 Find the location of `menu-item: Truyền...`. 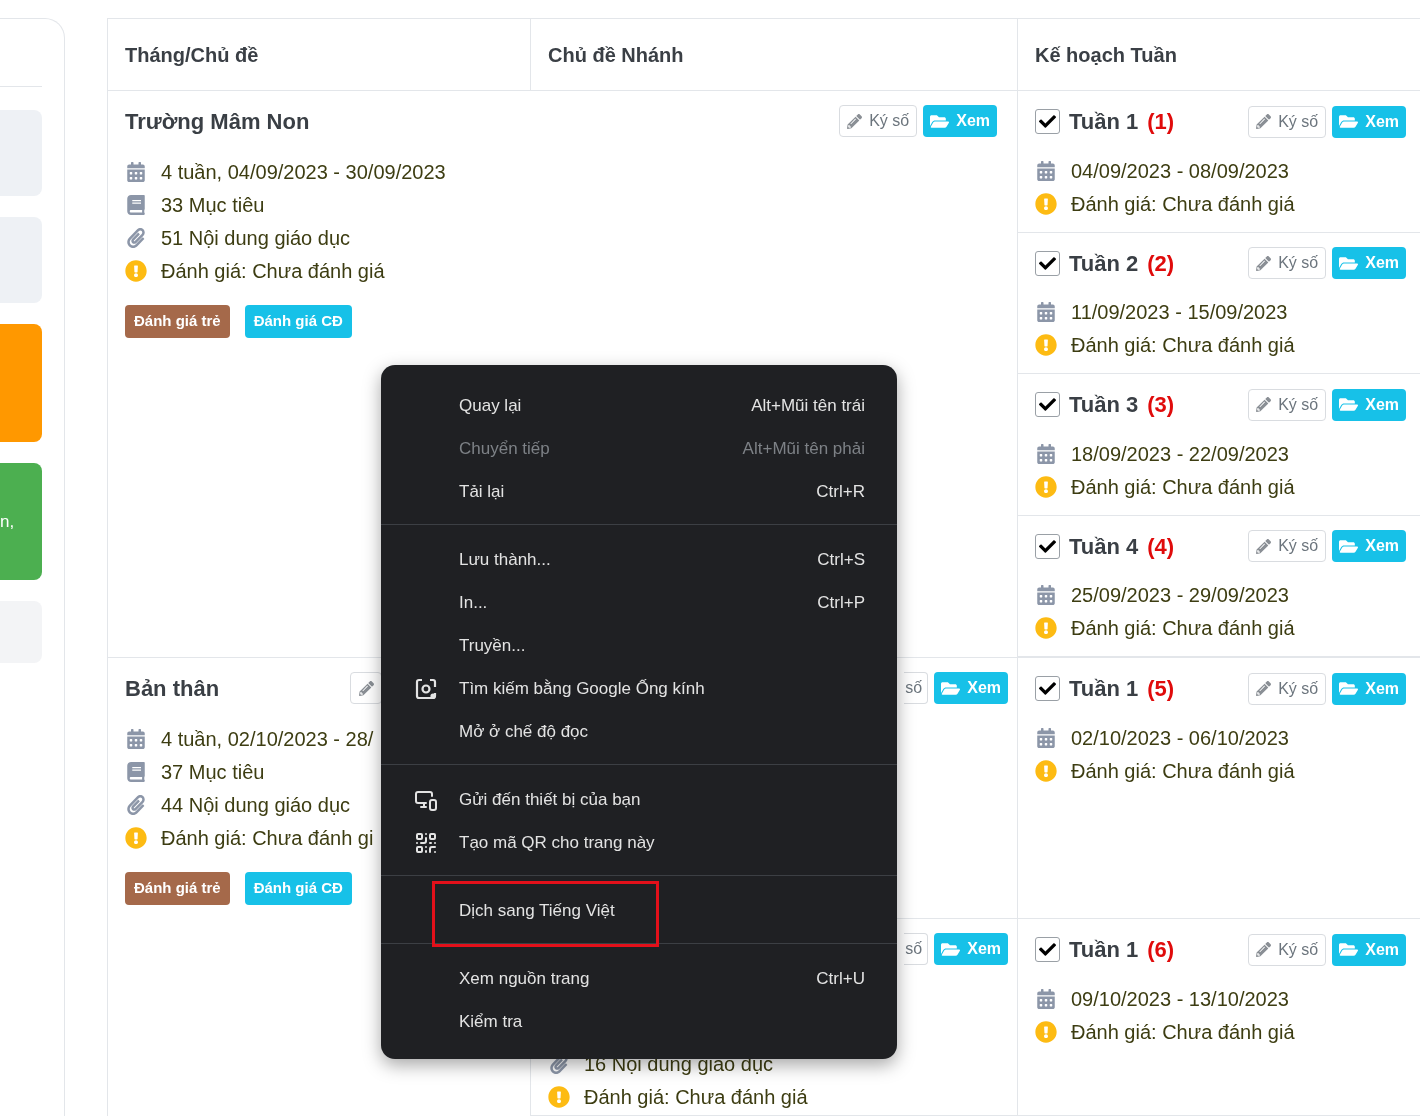

menu-item: Truyền... is located at coordinates (639, 645).